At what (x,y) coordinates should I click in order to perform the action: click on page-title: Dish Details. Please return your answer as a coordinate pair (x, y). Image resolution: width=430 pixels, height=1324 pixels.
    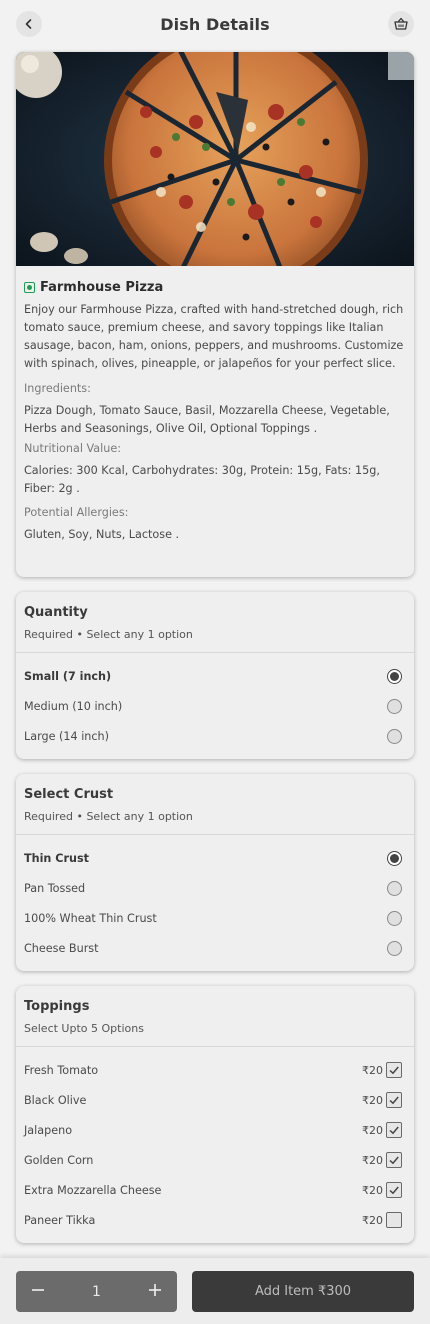
    Looking at the image, I should click on (215, 24).